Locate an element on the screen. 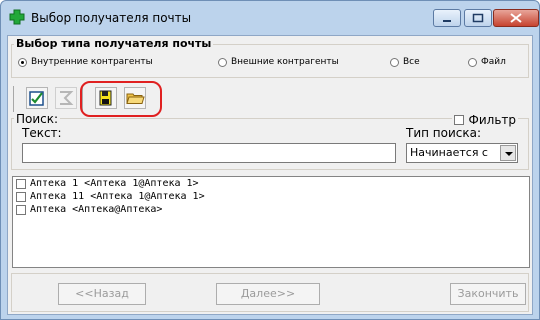  radio-internal: Внутренние контрагенты is located at coordinates (85, 62).